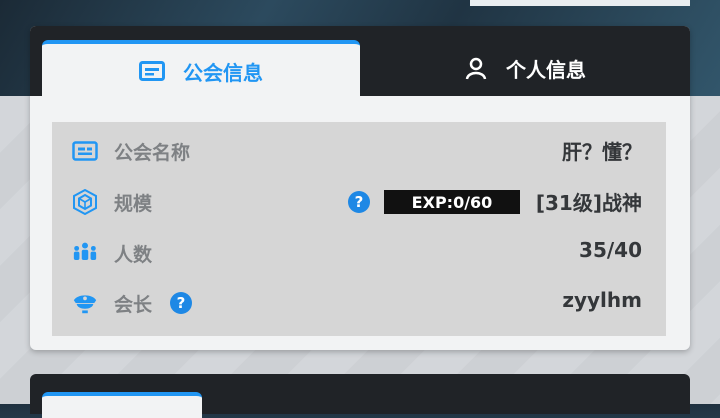 The image size is (720, 418). What do you see at coordinates (546, 69) in the screenshot?
I see `tab-personal-info-label: 个人信息` at bounding box center [546, 69].